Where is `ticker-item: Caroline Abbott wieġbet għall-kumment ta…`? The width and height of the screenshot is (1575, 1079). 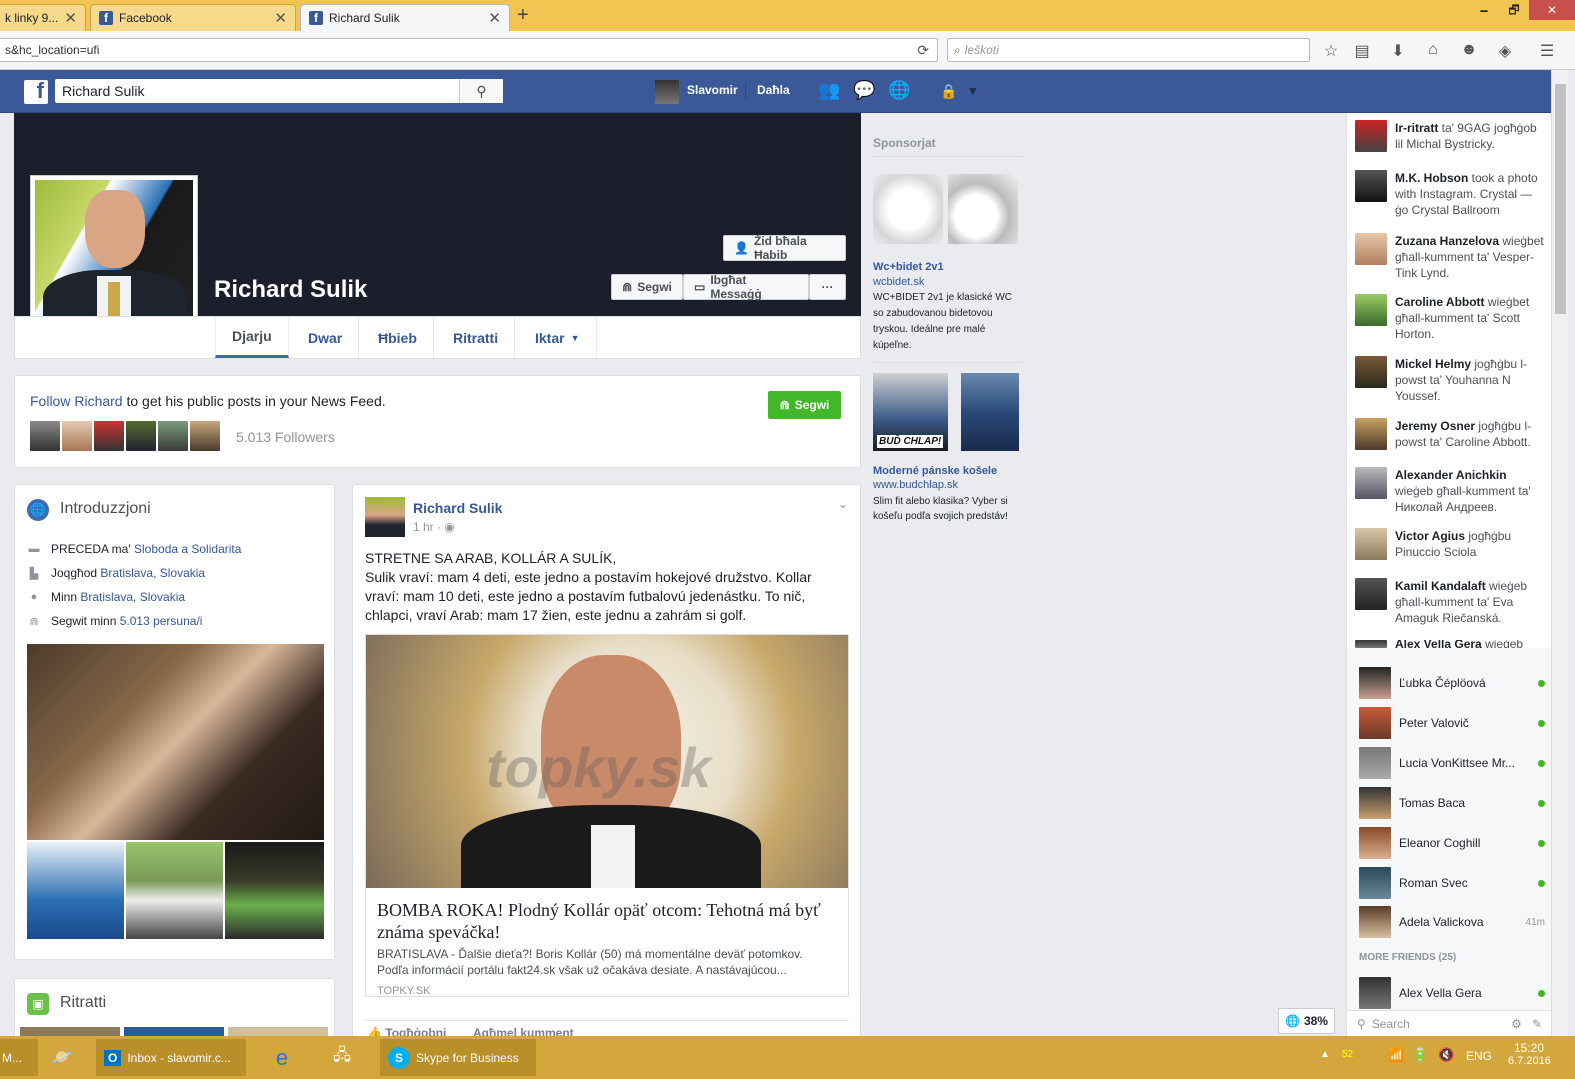 ticker-item: Caroline Abbott wieġbet għall-kumment ta… is located at coordinates (1451, 318).